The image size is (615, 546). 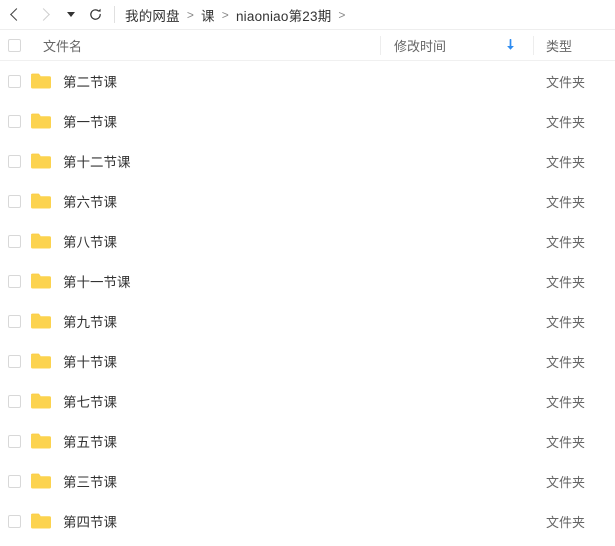 I want to click on table-row: 第十一节课 文件夹, so click(x=307, y=281).